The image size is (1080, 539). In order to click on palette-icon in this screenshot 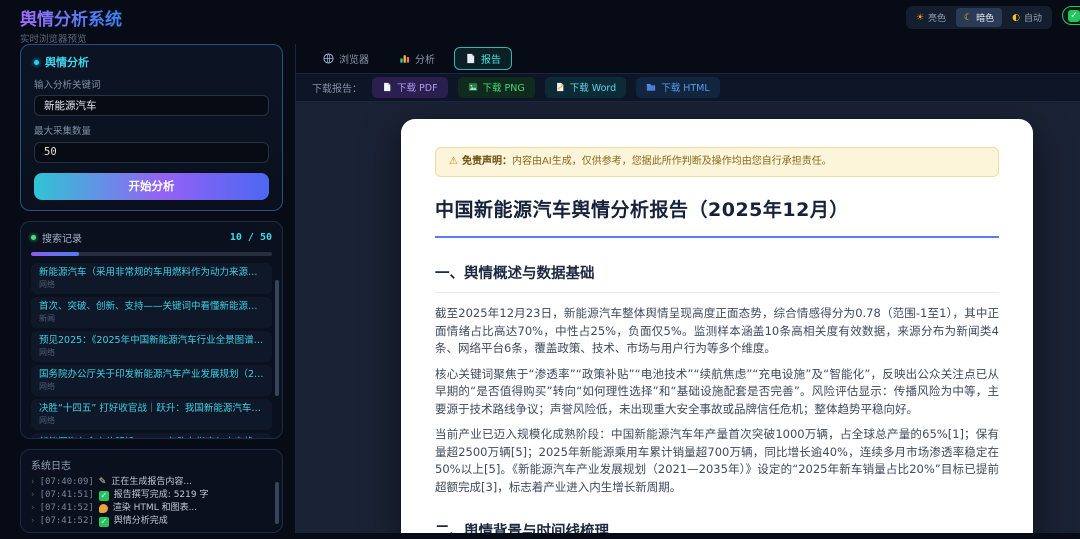, I will do `click(103, 508)`.